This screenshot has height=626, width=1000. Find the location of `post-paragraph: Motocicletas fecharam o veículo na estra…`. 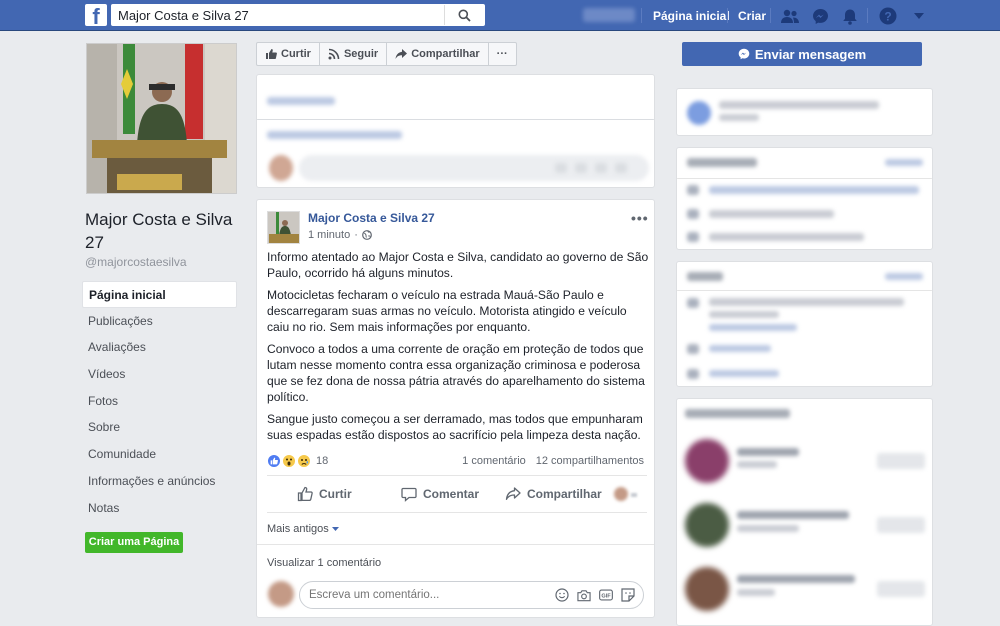

post-paragraph: Motocicletas fecharam o veículo na estra… is located at coordinates (447, 311).